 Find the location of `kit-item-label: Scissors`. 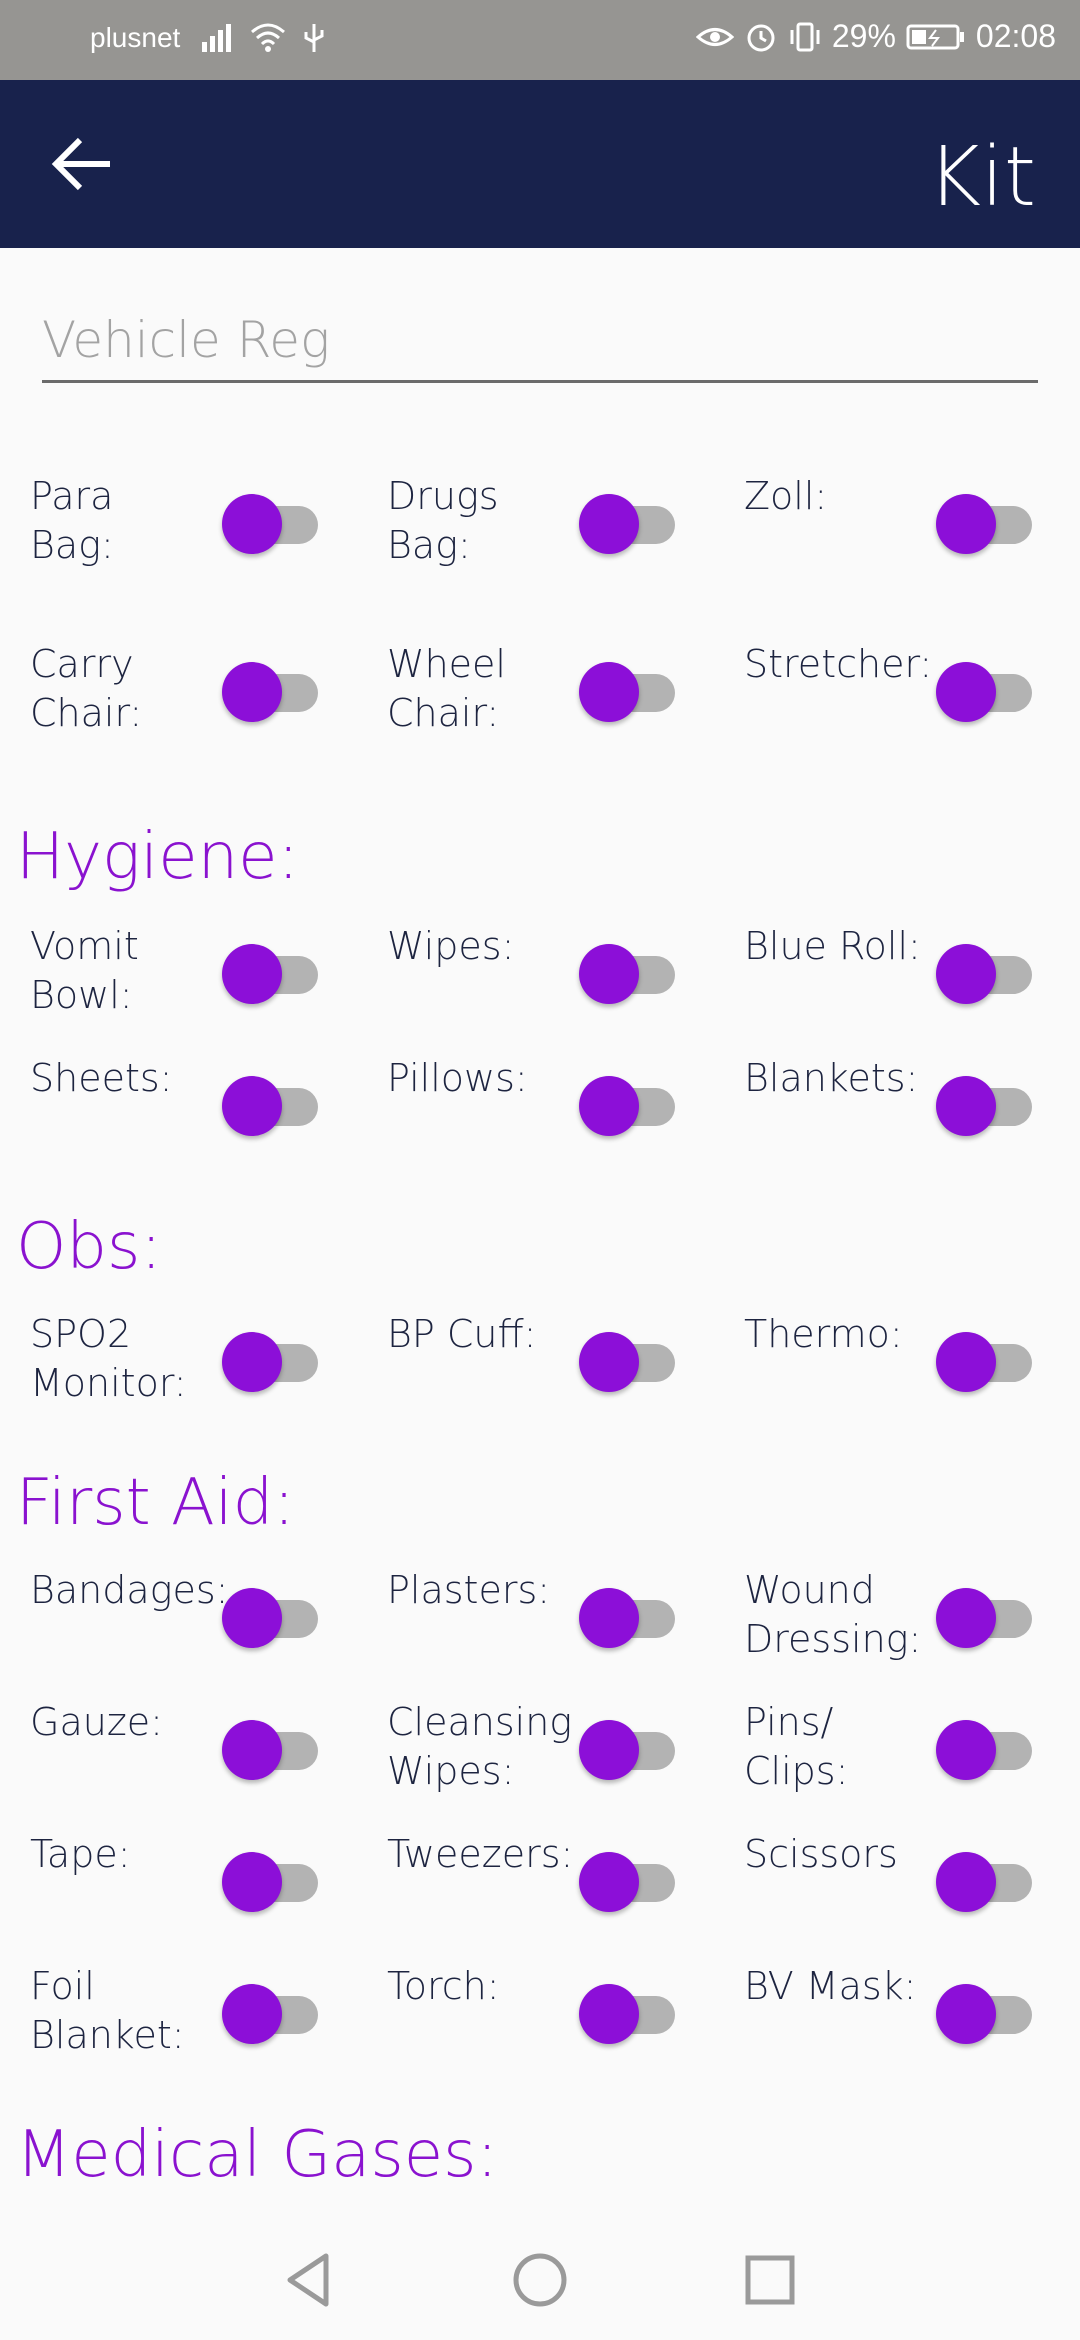

kit-item-label: Scissors is located at coordinates (821, 1854).